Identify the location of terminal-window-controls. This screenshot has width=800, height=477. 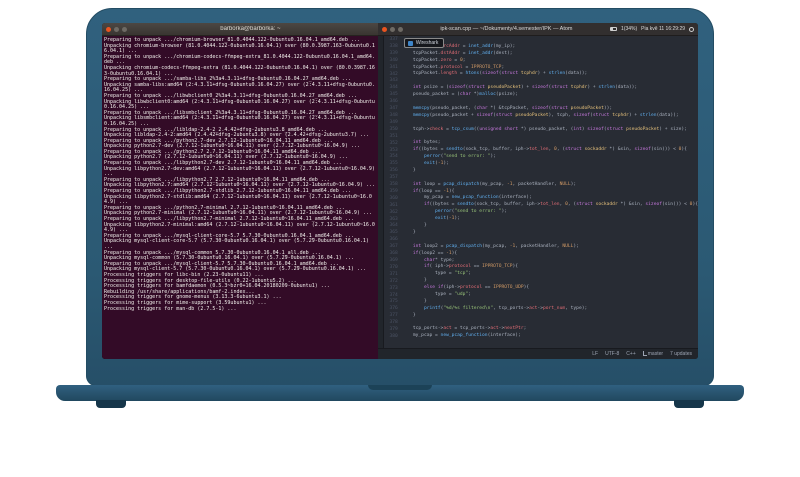
(116, 29).